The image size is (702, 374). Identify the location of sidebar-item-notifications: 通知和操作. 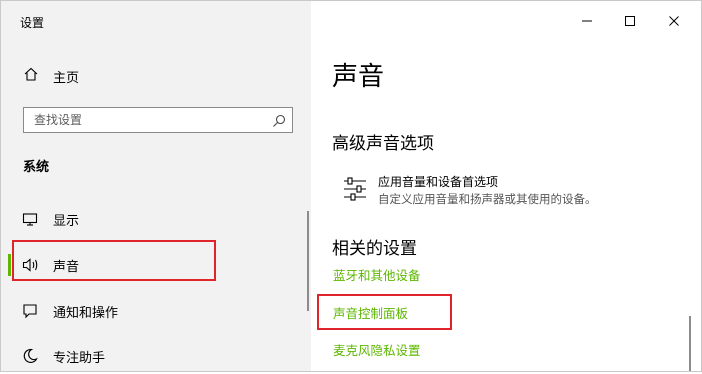
(152, 311).